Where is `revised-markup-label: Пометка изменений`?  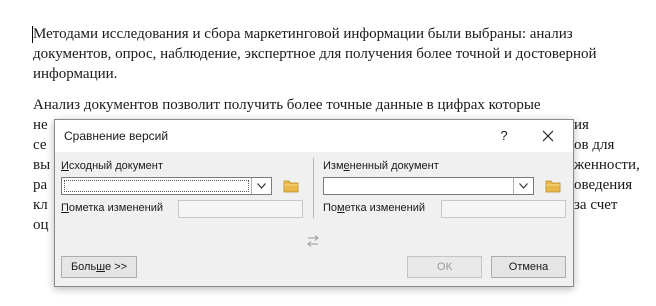 revised-markup-label: Пометка изменений is located at coordinates (374, 208).